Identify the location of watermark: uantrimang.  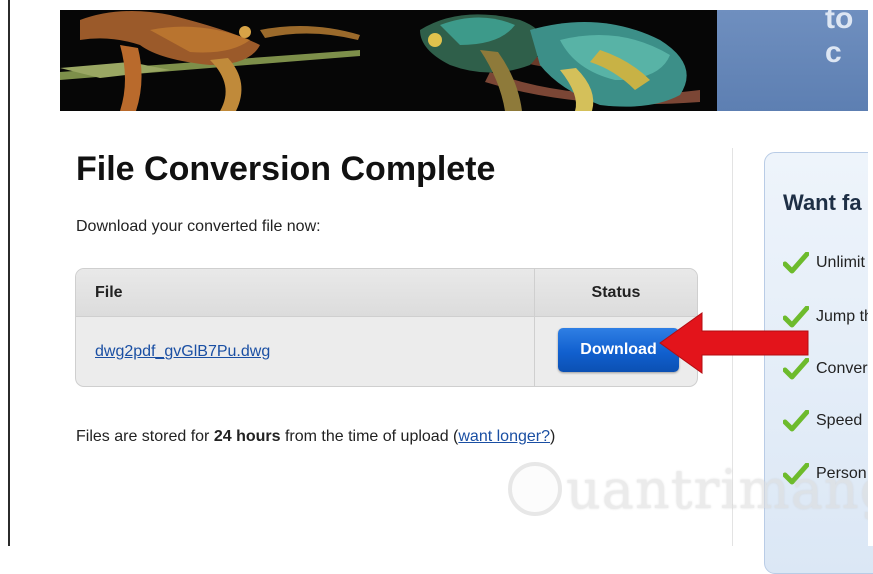
(690, 493).